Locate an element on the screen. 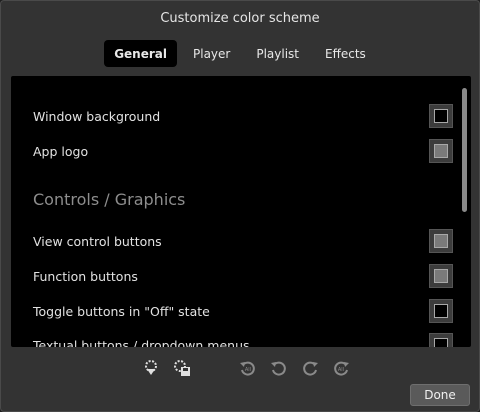  setting-label: Toggle buttons in "Off" state is located at coordinates (121, 311).